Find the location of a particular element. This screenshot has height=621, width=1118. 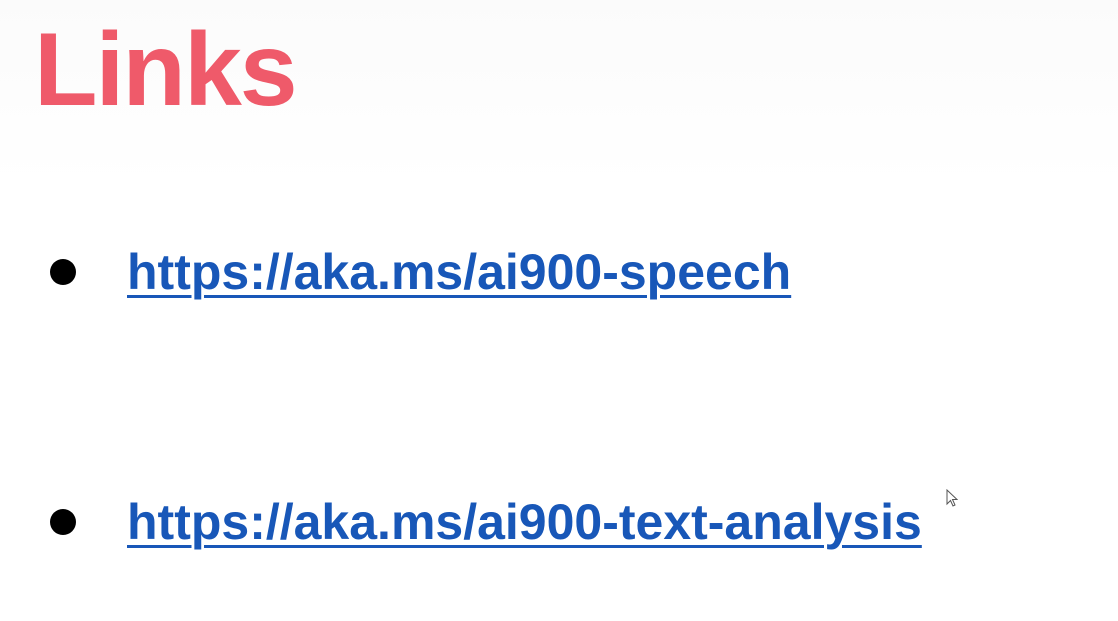

link-ai900-speech: https://aka.ms/ai900-speech is located at coordinates (459, 272).